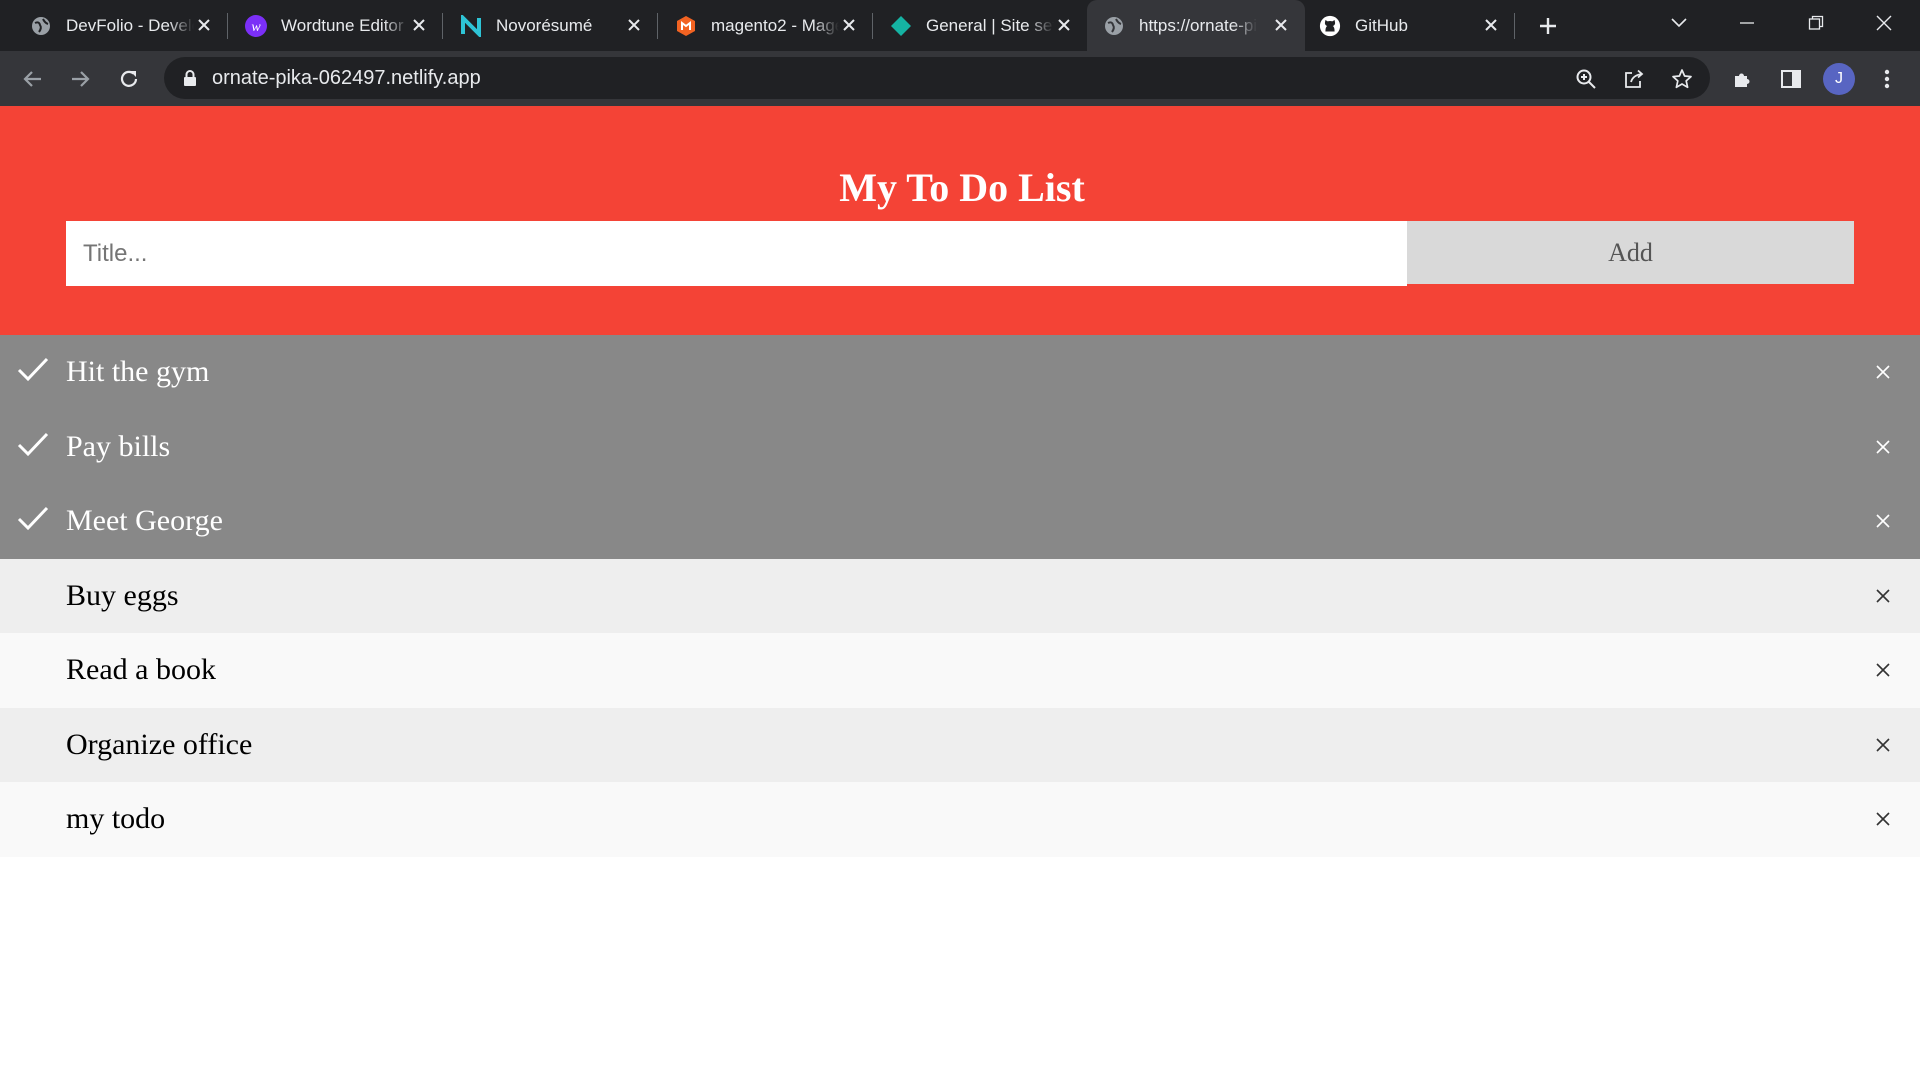  Describe the element at coordinates (138, 372) in the screenshot. I see `todo-item-text: Hit the gym` at that location.